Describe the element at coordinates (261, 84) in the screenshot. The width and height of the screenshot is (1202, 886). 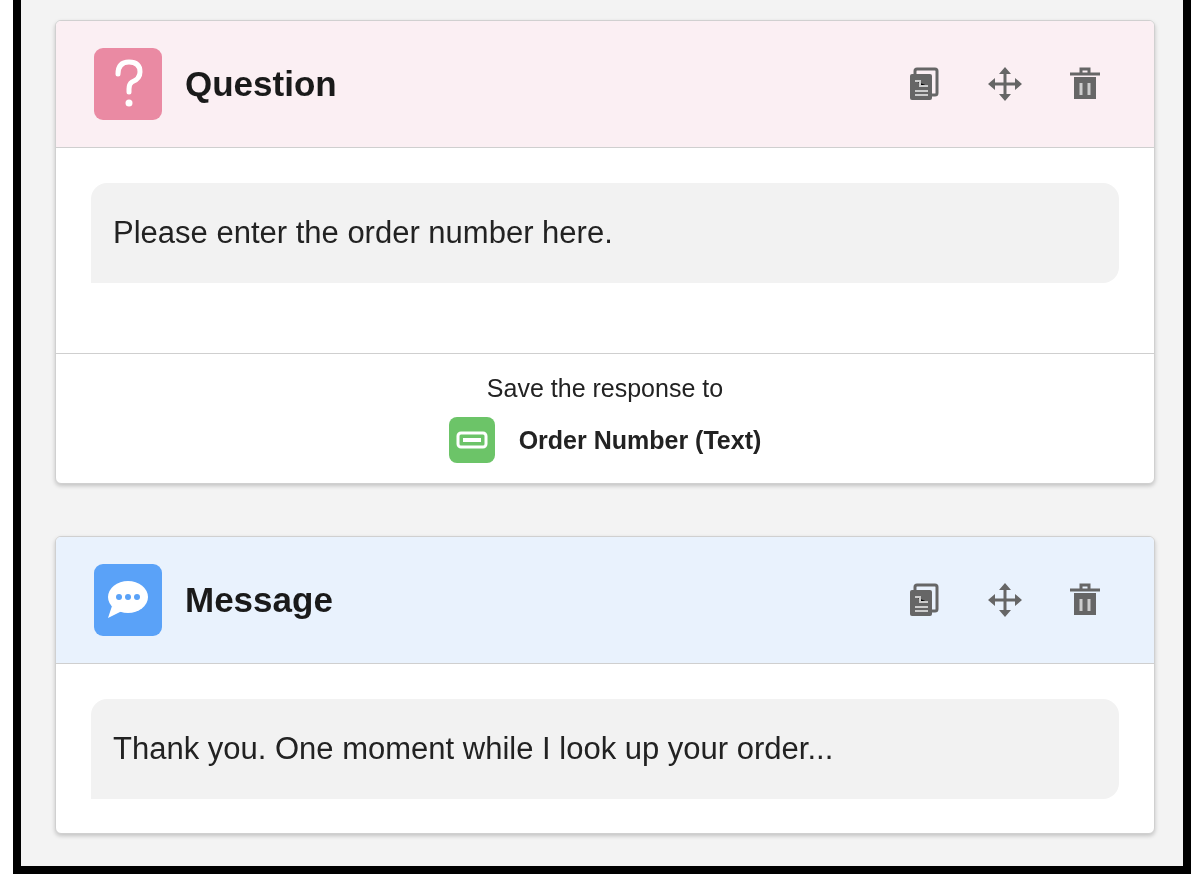
I see `card-title: Question` at that location.